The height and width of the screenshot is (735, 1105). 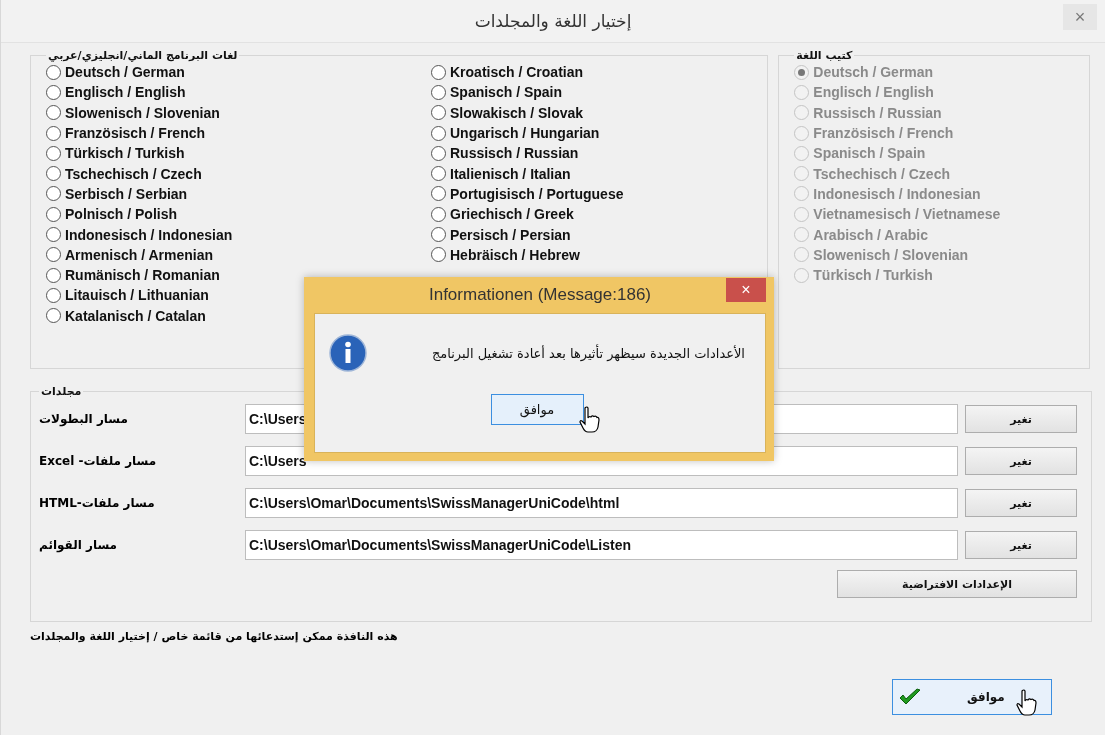 What do you see at coordinates (115, 153) in the screenshot?
I see `language-radio: Türkisch / Turkish` at bounding box center [115, 153].